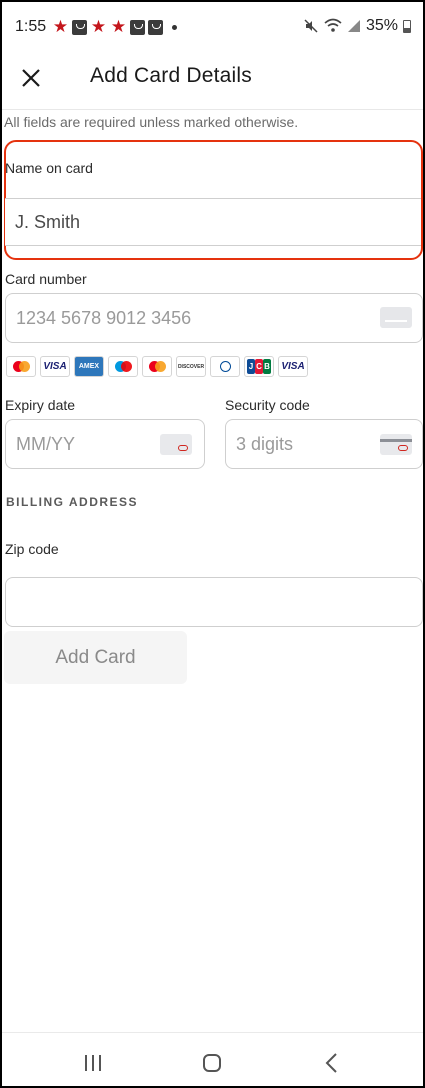 The image size is (425, 1088). I want to click on status-time: 1:55, so click(31, 26).